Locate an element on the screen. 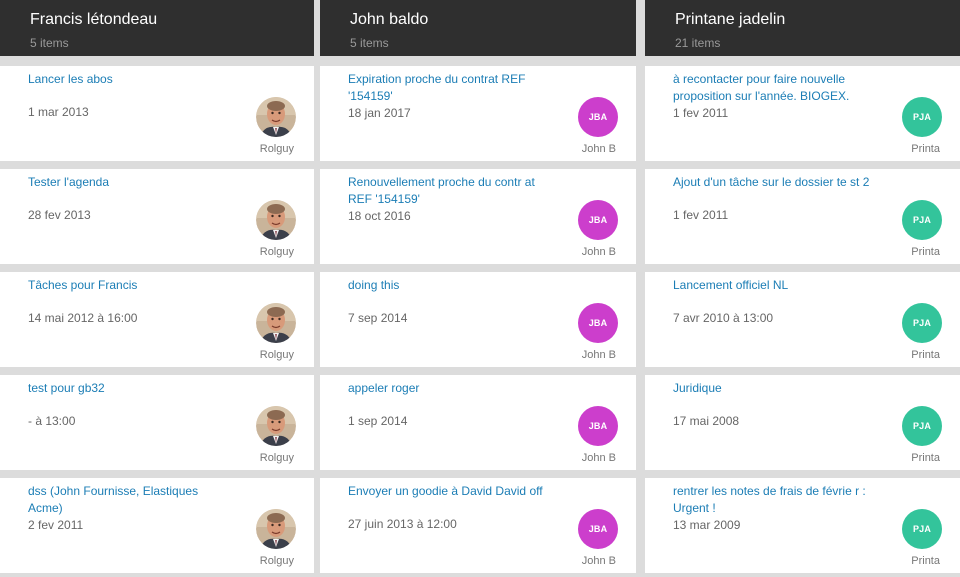  task-date: 7 sep 2014 is located at coordinates (378, 318).